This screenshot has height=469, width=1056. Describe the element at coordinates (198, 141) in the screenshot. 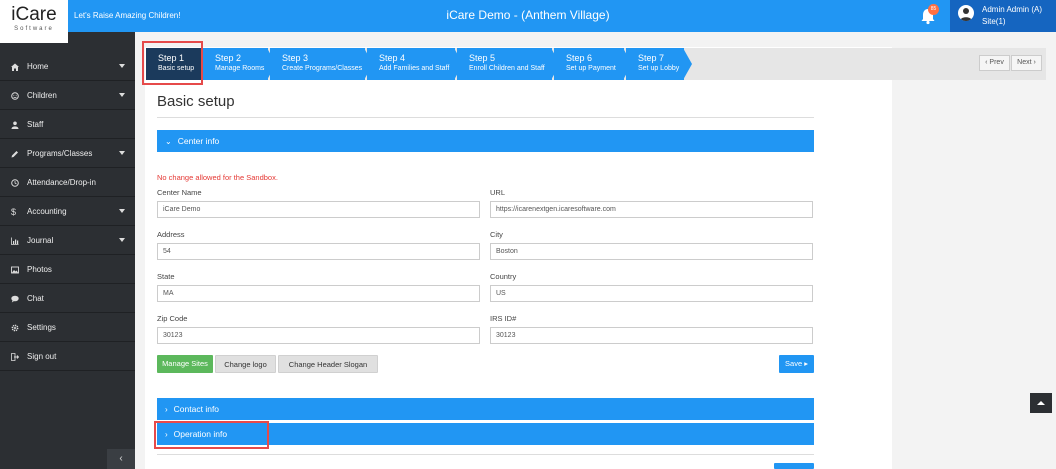

I see `section-title: Center info` at that location.